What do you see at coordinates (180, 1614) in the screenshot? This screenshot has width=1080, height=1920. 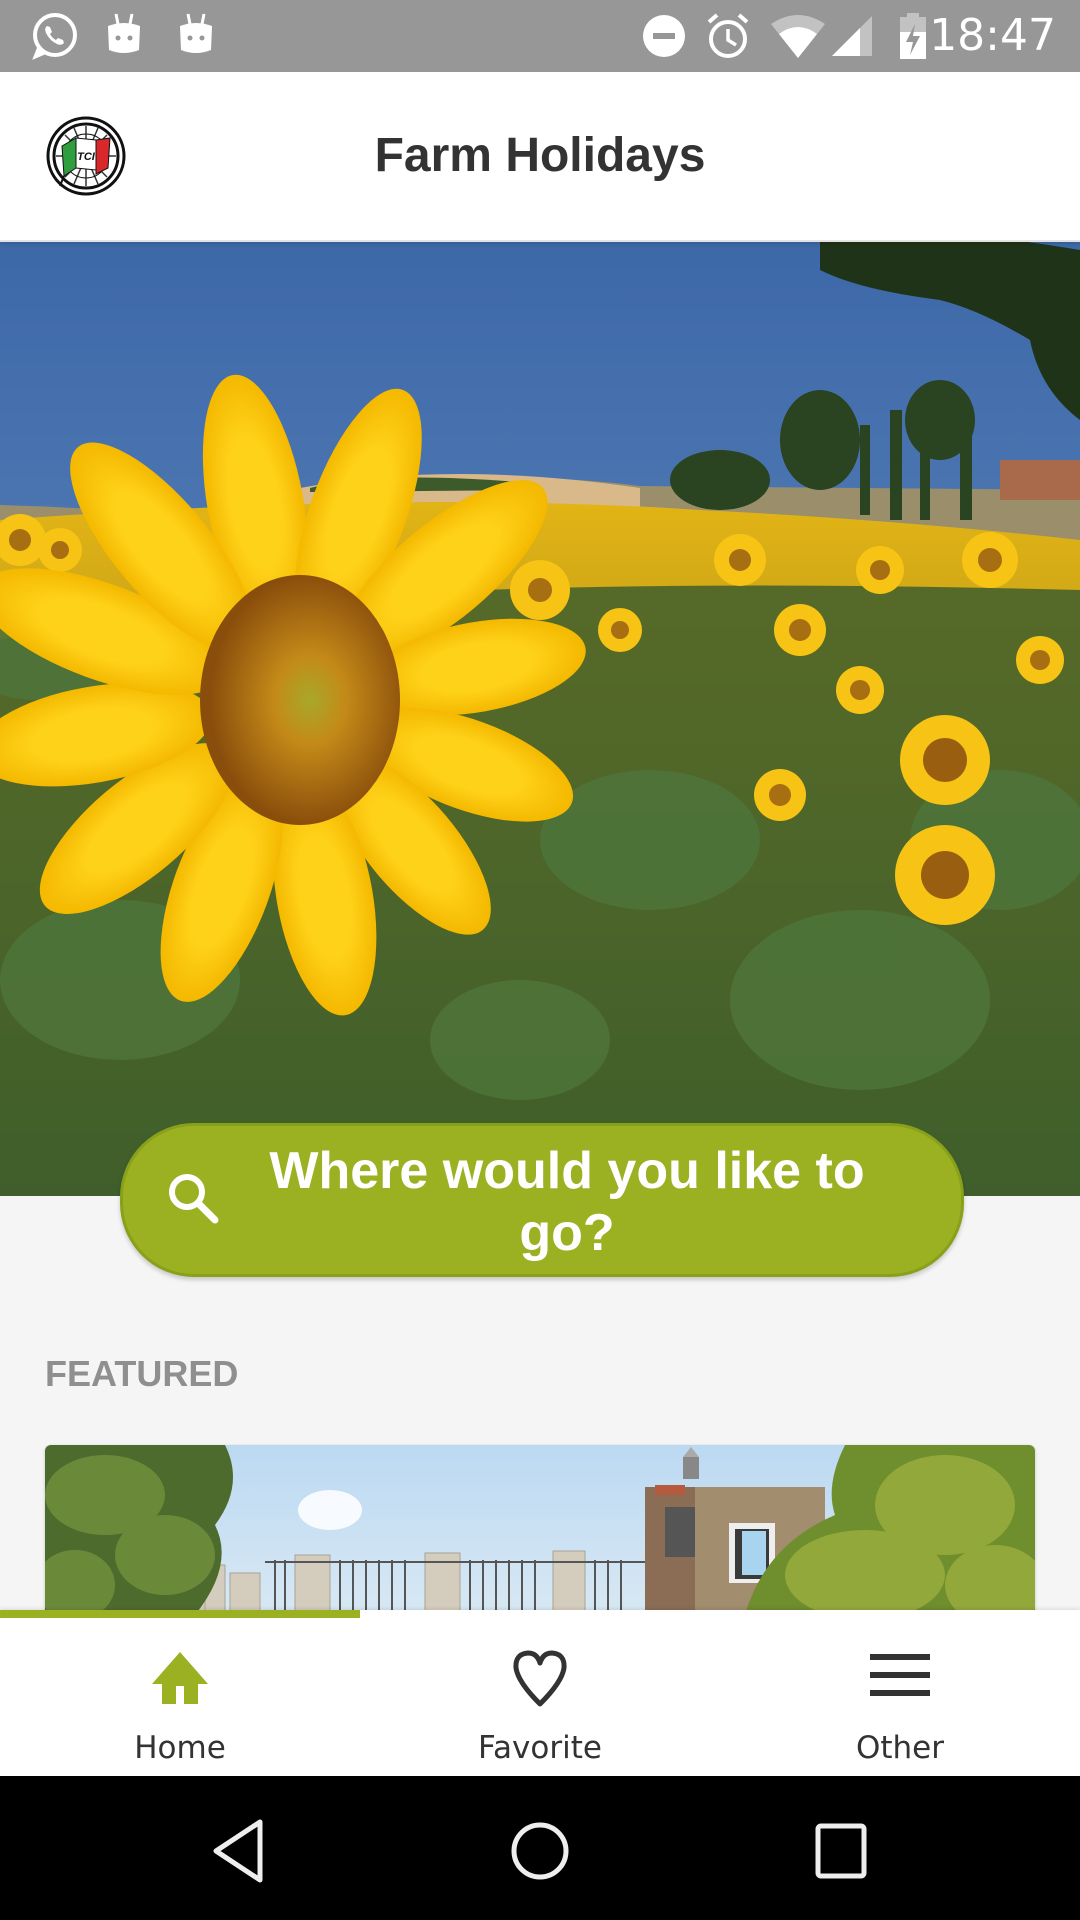 I see `active-tab-indicator` at bounding box center [180, 1614].